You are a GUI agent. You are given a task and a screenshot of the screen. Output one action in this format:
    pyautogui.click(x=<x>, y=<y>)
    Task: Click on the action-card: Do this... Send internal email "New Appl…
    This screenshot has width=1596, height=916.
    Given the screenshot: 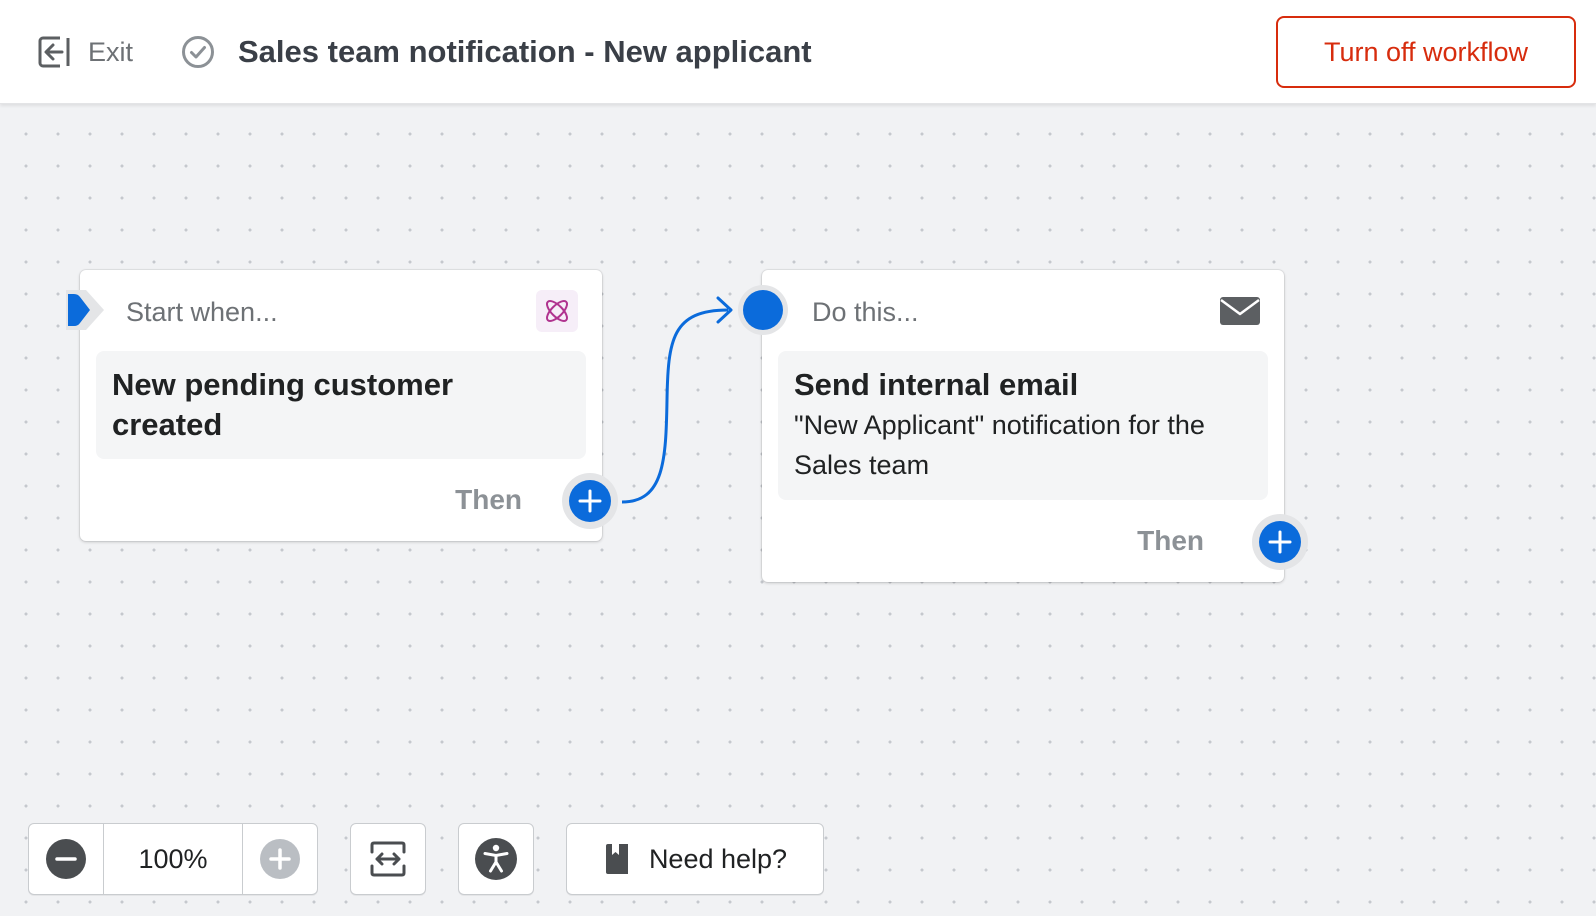 What is the action you would take?
    pyautogui.click(x=1023, y=426)
    